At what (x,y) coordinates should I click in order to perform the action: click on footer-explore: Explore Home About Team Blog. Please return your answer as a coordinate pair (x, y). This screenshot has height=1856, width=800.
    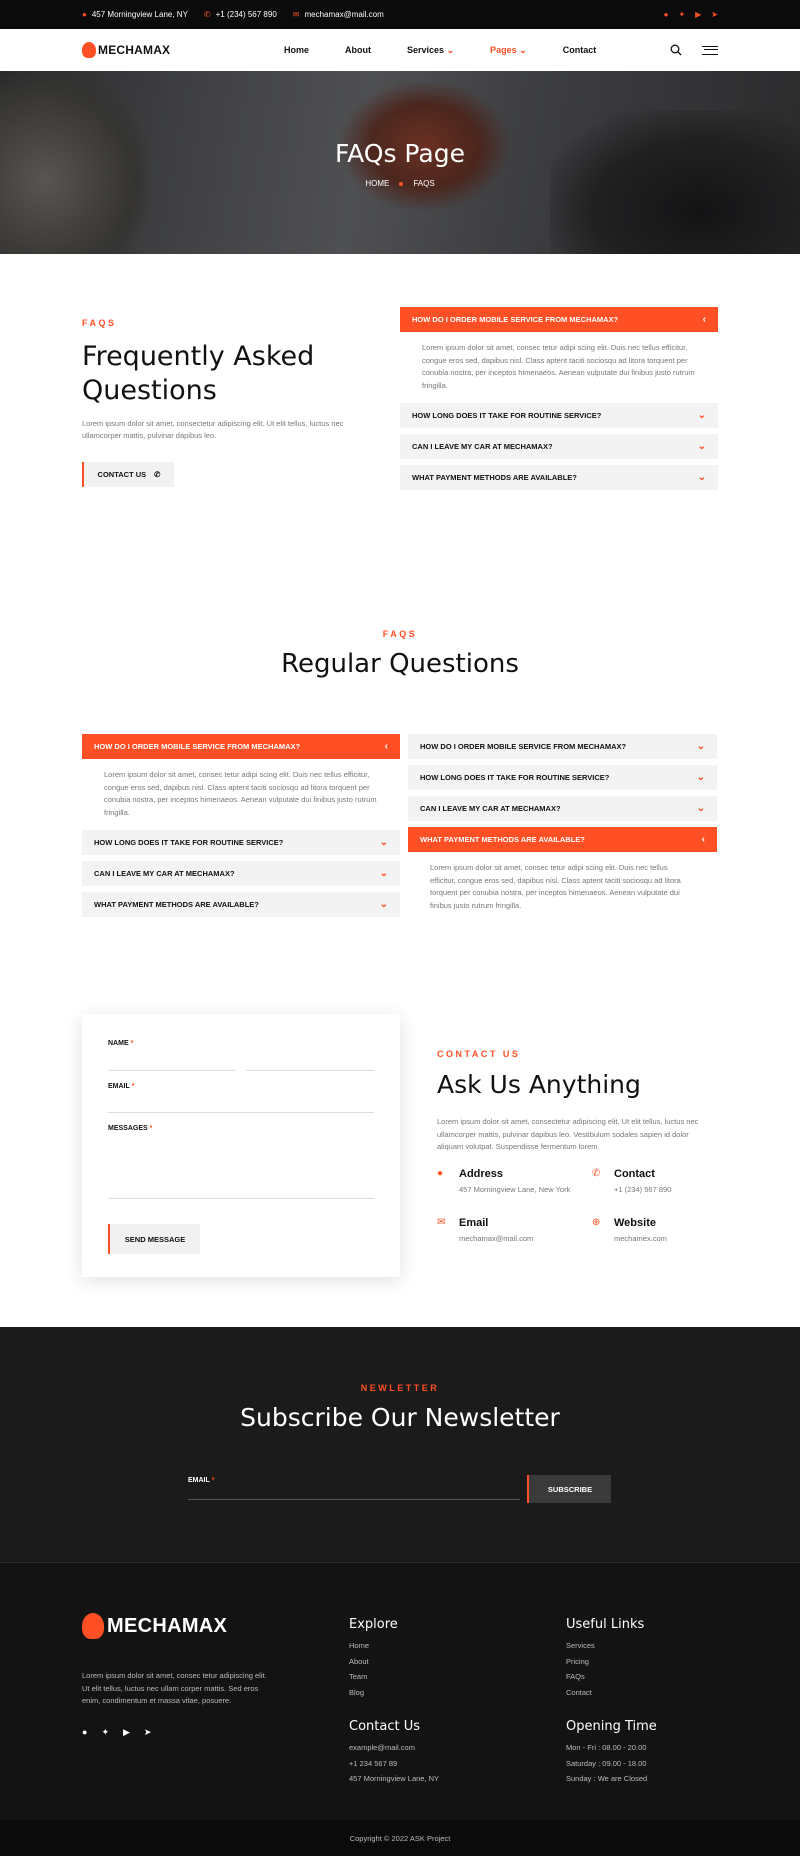
    Looking at the image, I should click on (373, 1657).